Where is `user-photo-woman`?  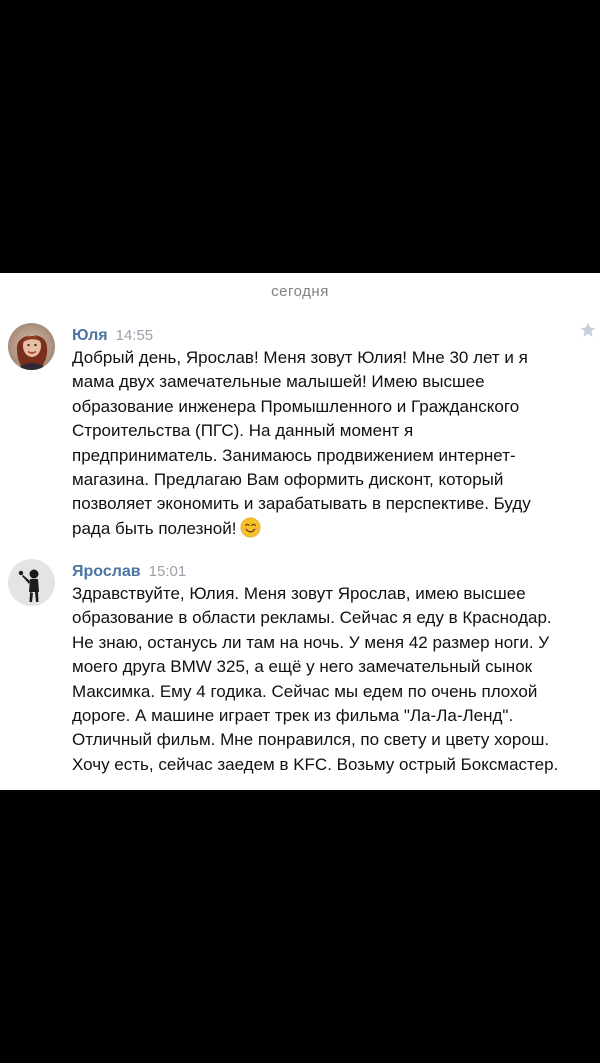 user-photo-woman is located at coordinates (31, 346).